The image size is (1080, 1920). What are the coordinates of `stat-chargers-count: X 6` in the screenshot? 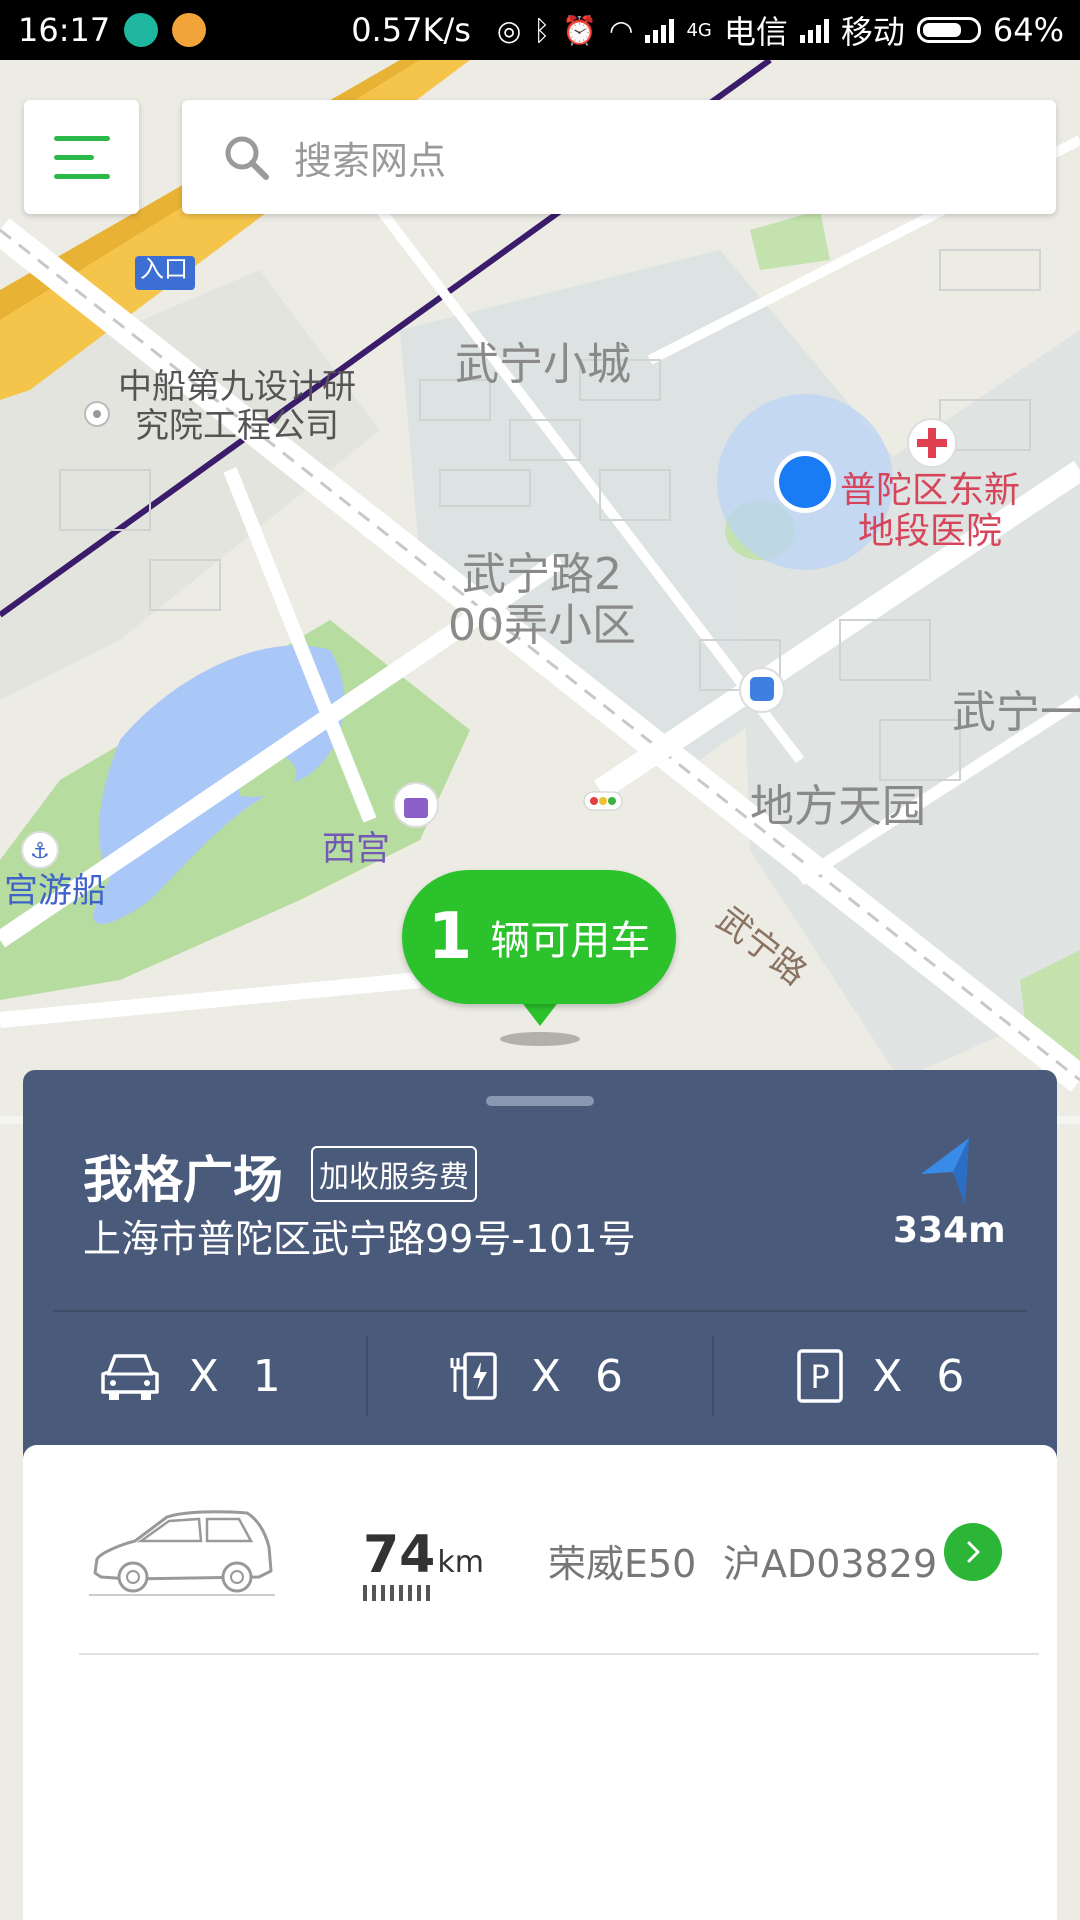 It's located at (582, 1376).